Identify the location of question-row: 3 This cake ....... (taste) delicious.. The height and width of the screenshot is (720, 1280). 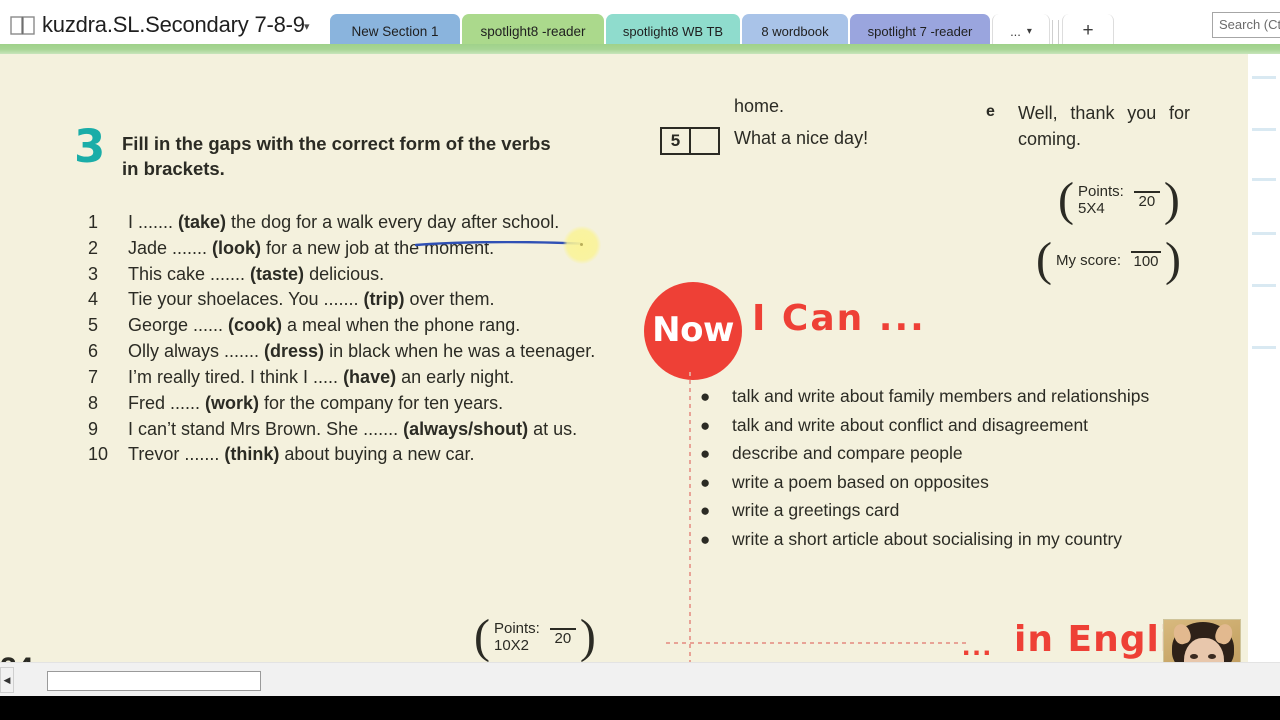
(353, 274).